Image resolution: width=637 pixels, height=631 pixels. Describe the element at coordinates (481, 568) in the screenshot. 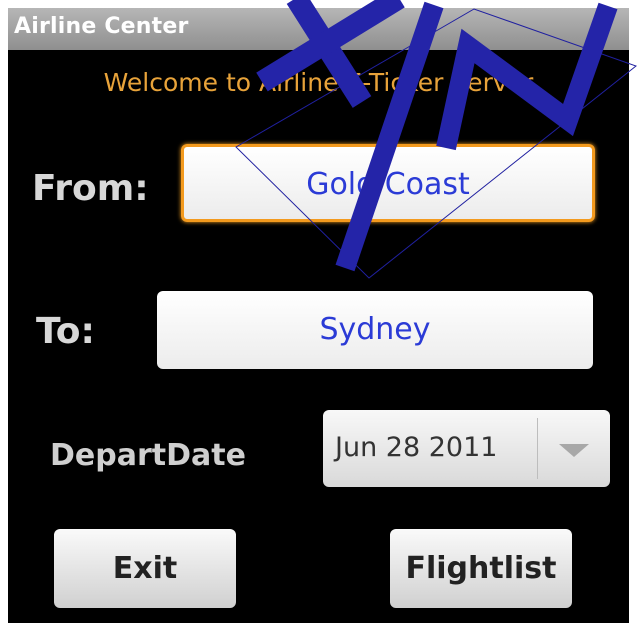

I see `flightlist-button: Flightlist` at that location.